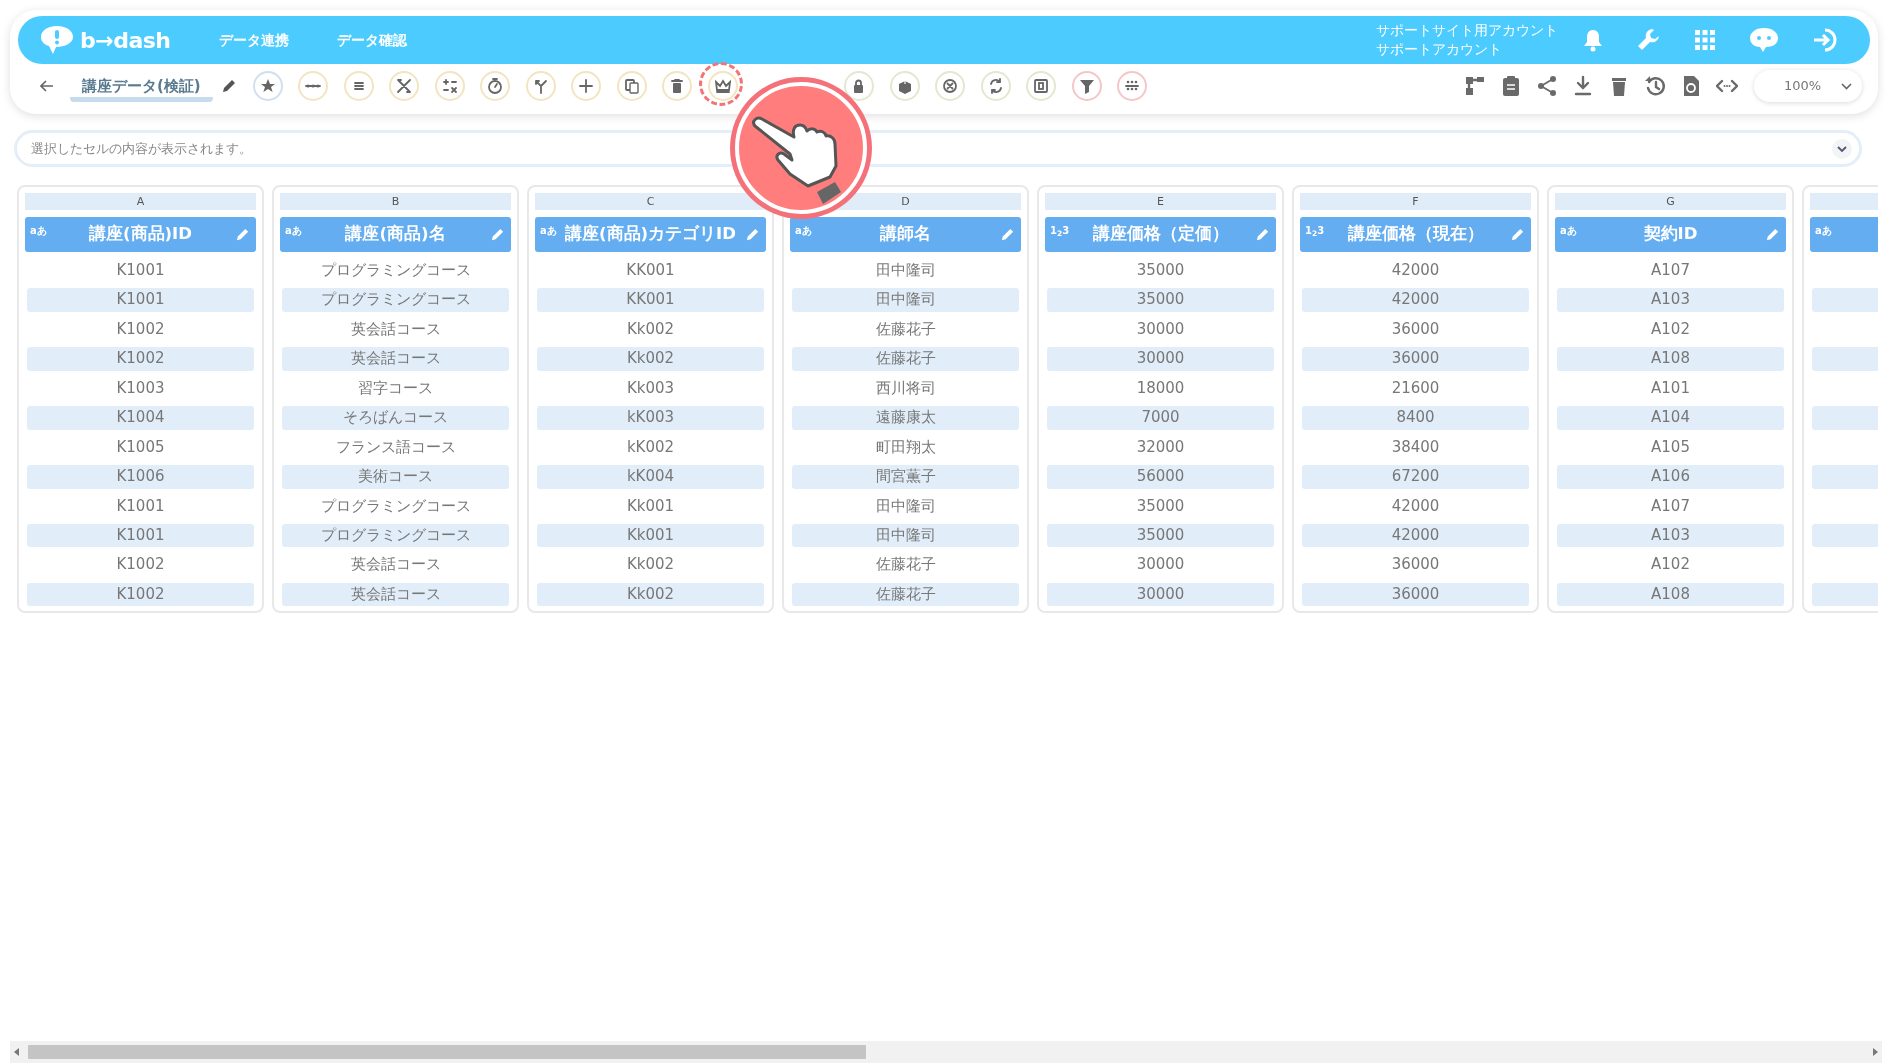  Describe the element at coordinates (1670, 477) in the screenshot. I see `table-cell: A106` at that location.